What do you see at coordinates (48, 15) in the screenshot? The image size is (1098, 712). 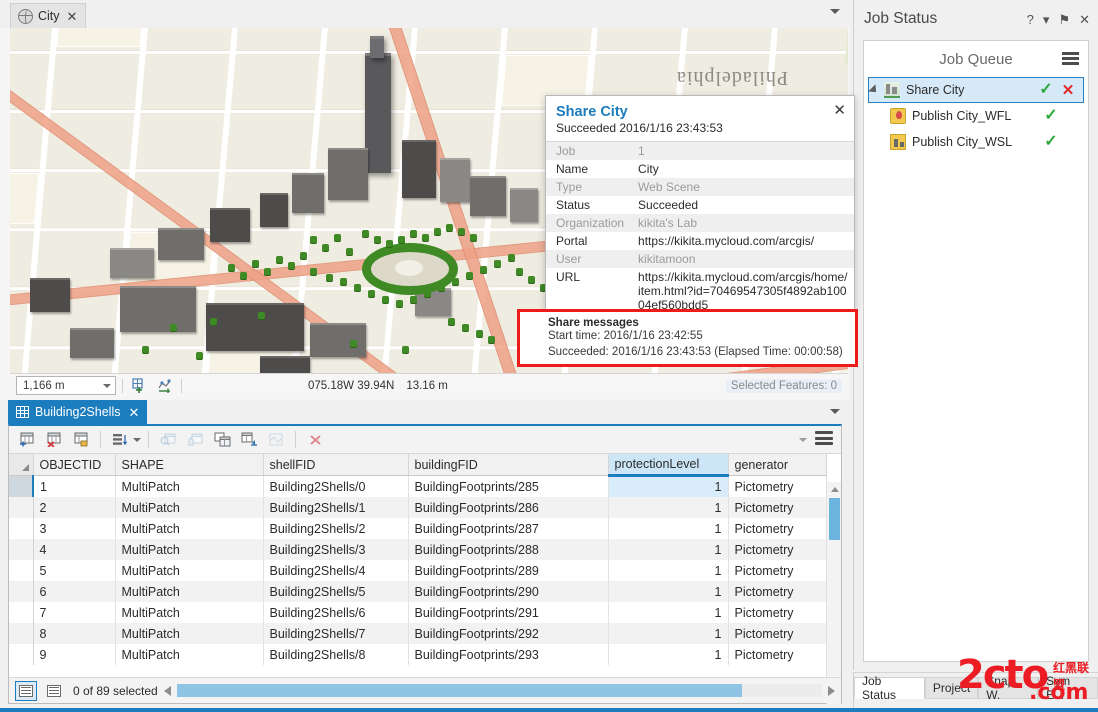 I see `tab-city: City ✕` at bounding box center [48, 15].